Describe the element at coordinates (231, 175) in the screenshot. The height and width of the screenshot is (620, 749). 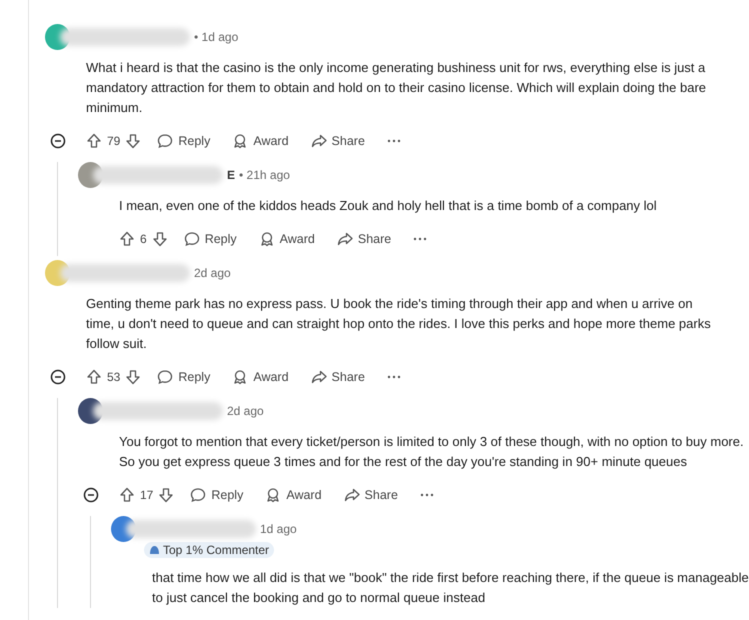
I see `username: E` at that location.